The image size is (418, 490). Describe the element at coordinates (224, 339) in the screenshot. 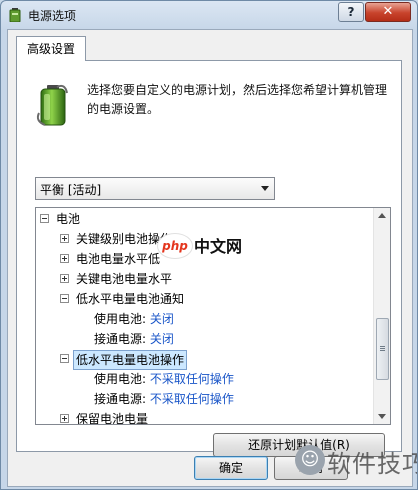

I see `tree-setting-low-notify-plugged: 接通电源: 关闭` at that location.